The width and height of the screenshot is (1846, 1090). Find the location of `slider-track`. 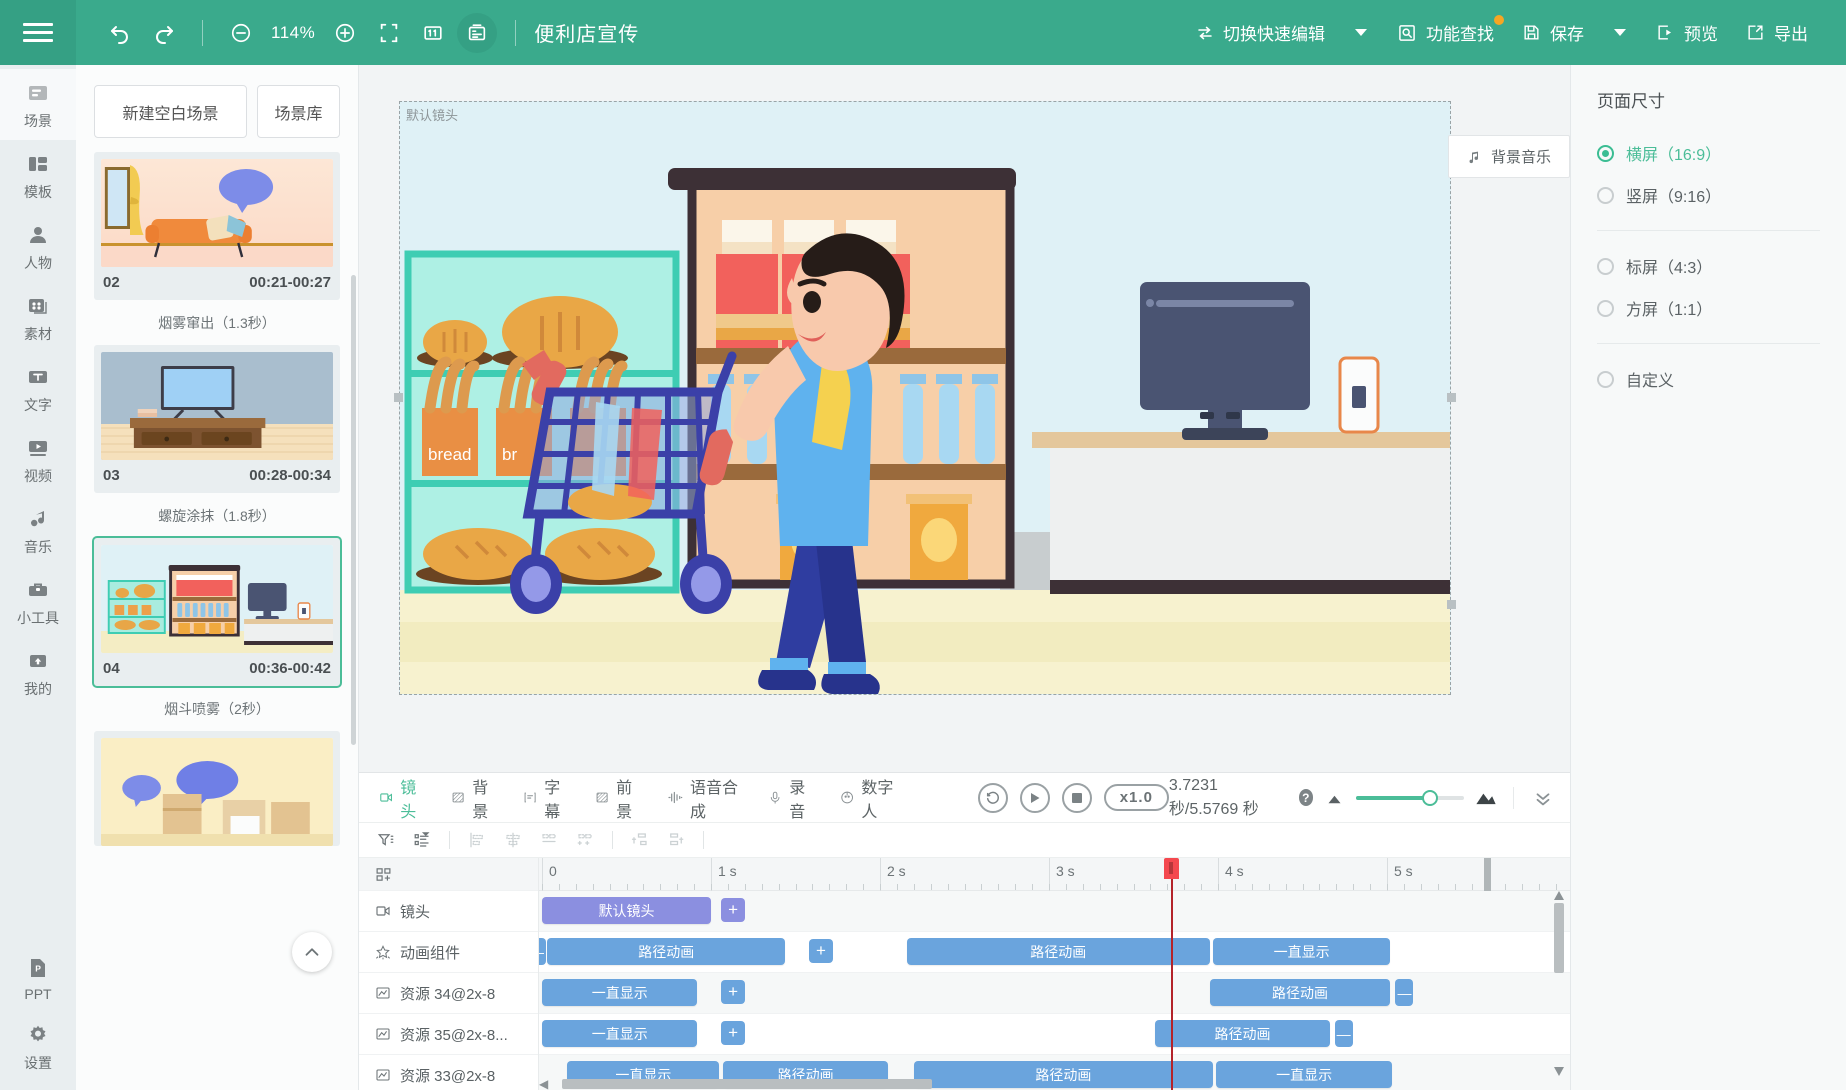

slider-track is located at coordinates (1410, 797).